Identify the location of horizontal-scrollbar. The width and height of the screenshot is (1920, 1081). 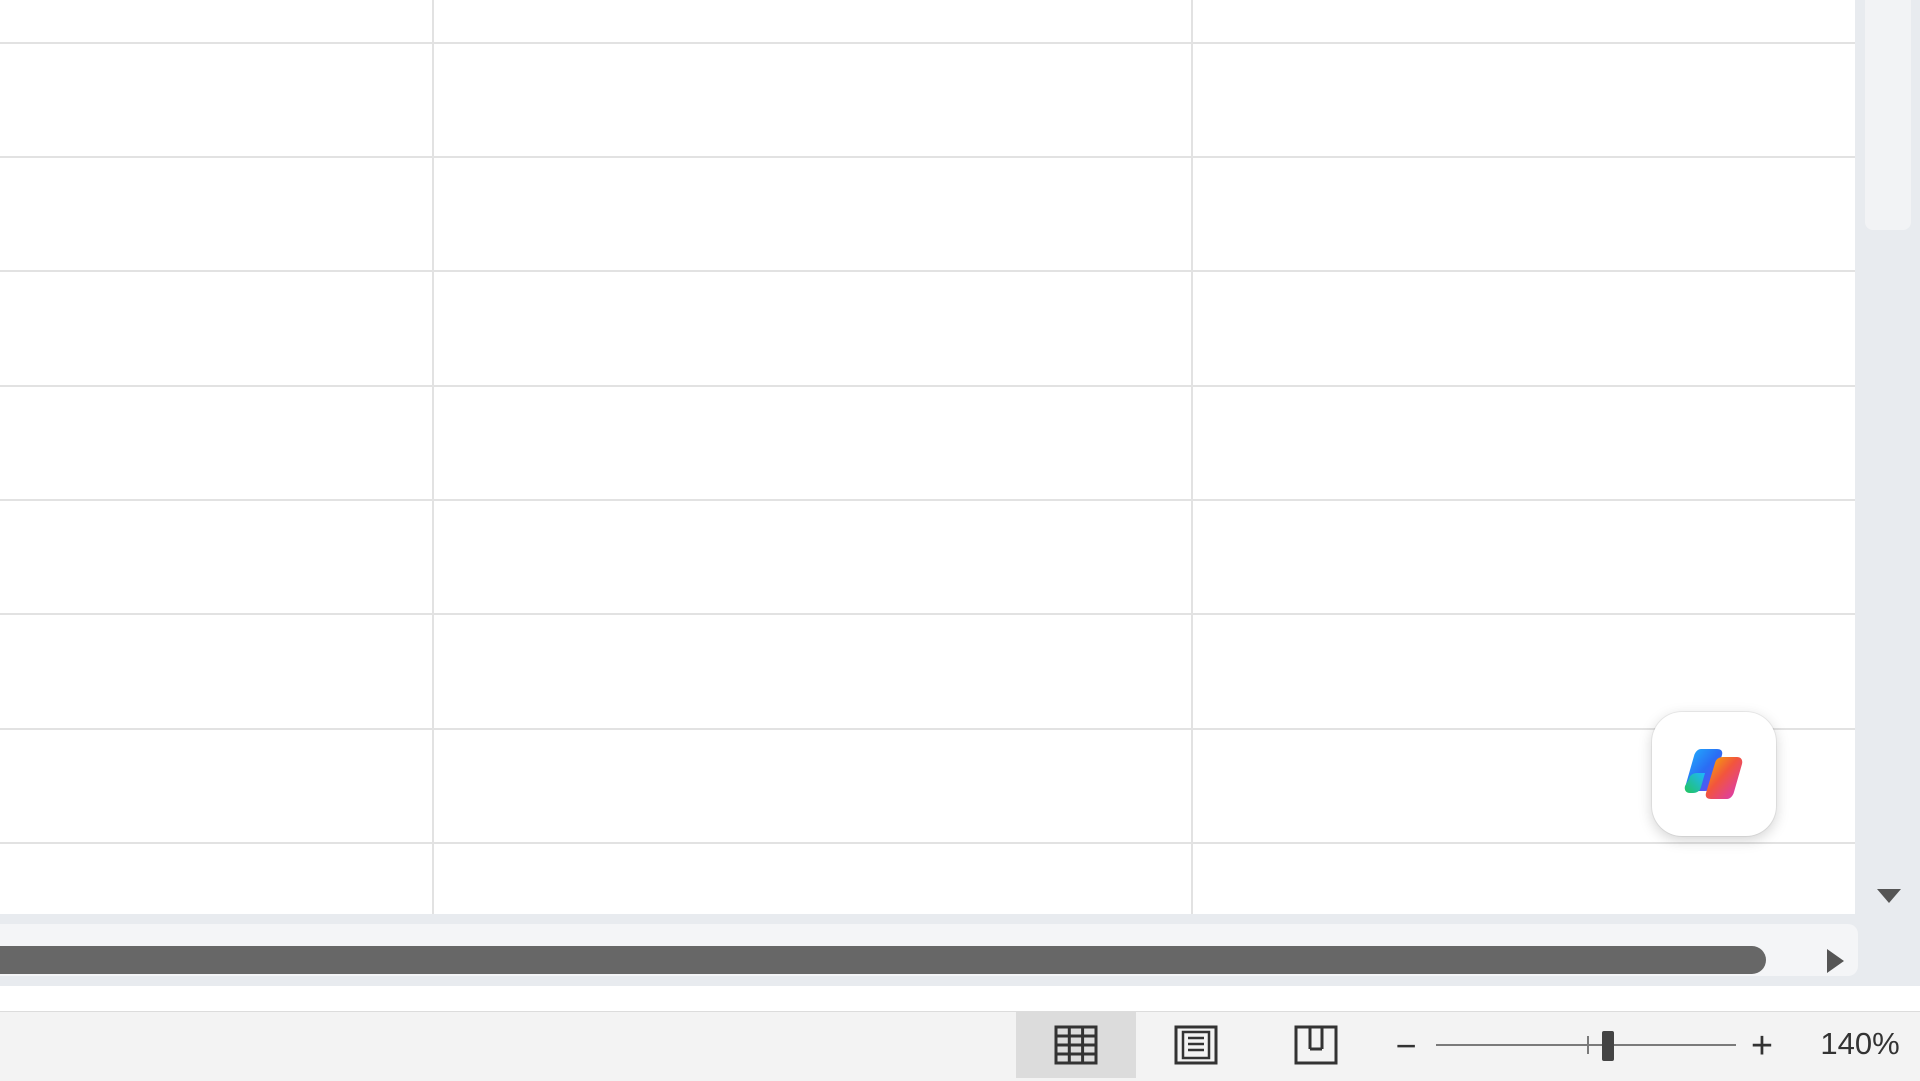
(960, 950).